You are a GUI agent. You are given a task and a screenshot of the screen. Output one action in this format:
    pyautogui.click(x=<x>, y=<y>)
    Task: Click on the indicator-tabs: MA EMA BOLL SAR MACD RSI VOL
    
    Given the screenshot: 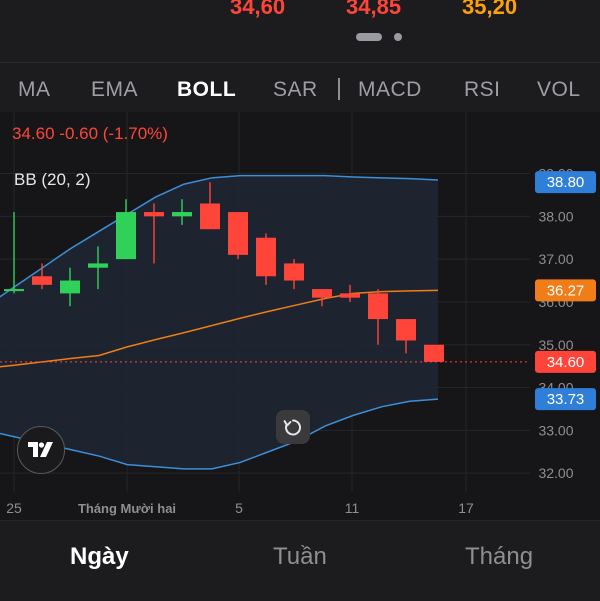 What is the action you would take?
    pyautogui.click(x=300, y=89)
    